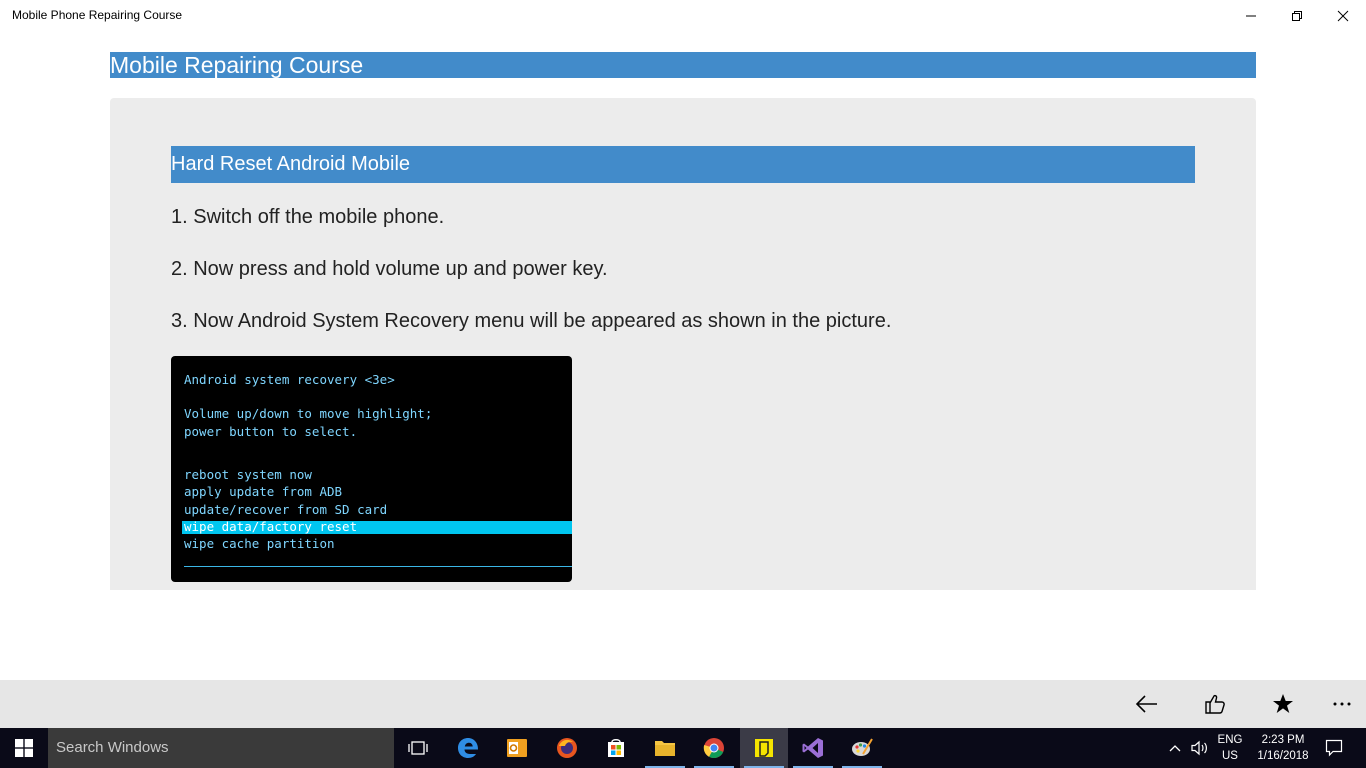  I want to click on taskbar-clock: 2:23 PM 1/16/2018, so click(1283, 748).